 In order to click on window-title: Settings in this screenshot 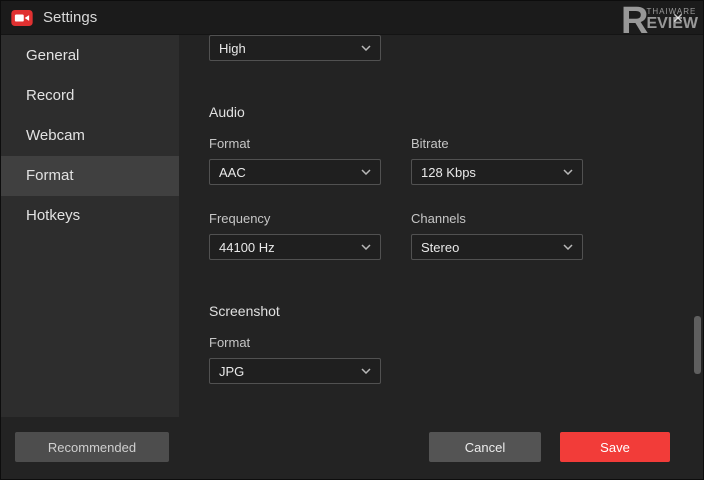, I will do `click(70, 17)`.